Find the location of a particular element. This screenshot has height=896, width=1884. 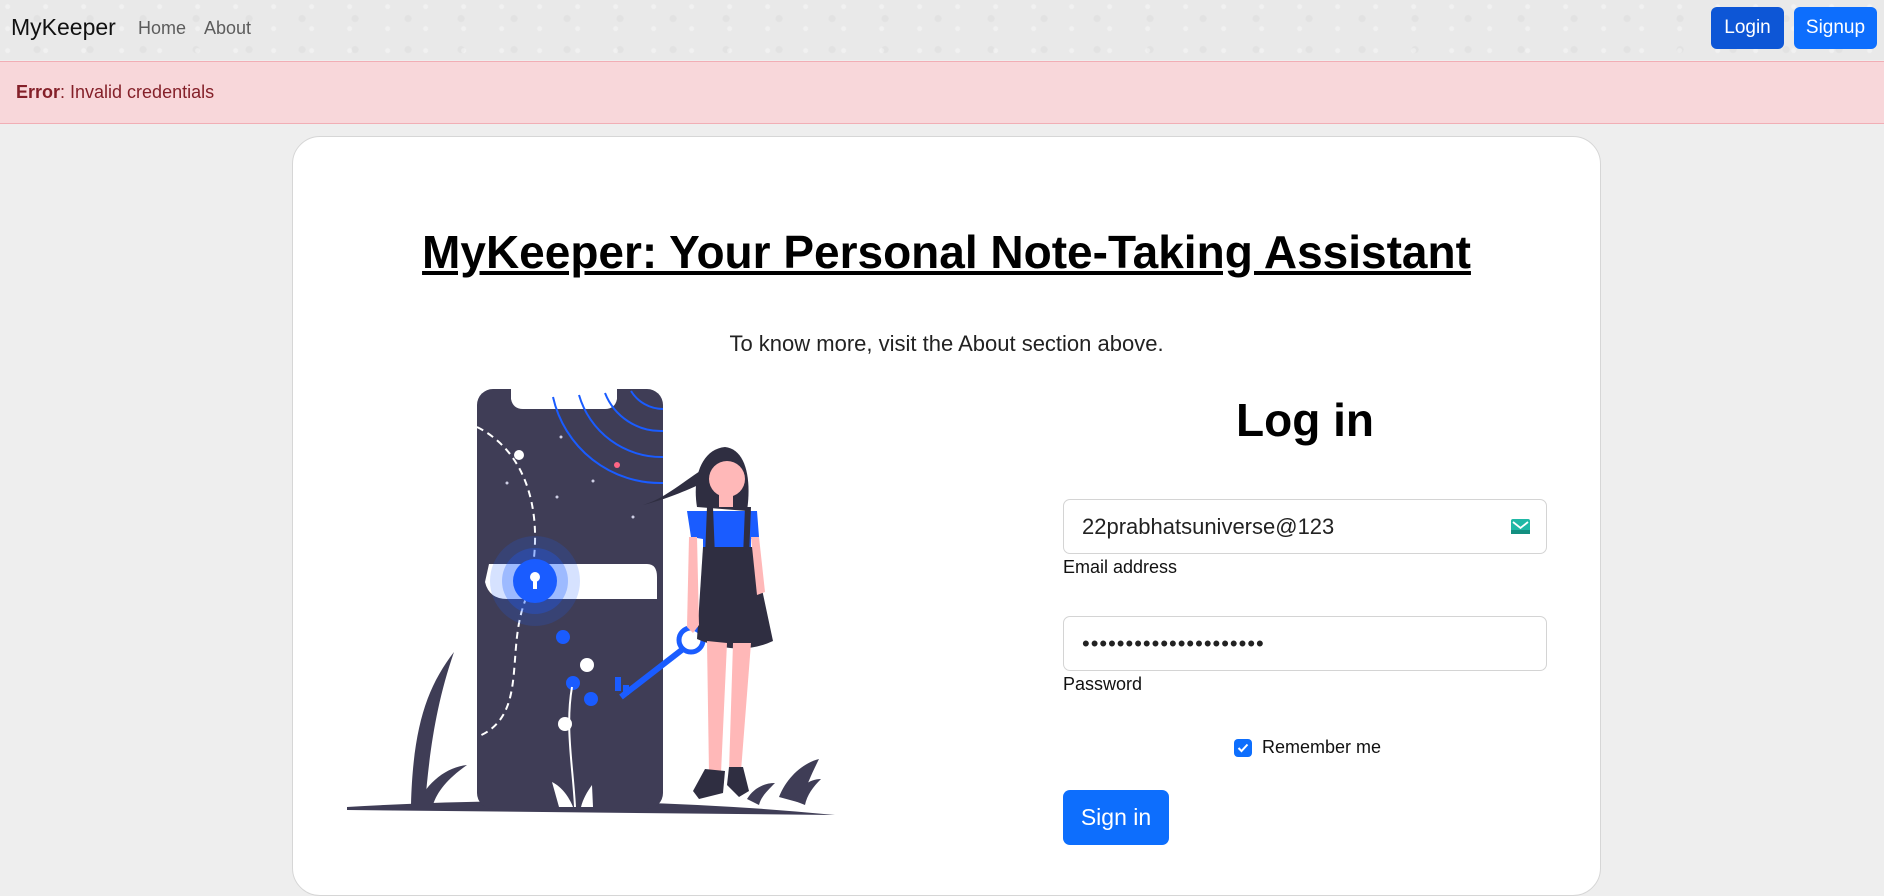

error-alert: Error: Invalid credentials is located at coordinates (942, 92).